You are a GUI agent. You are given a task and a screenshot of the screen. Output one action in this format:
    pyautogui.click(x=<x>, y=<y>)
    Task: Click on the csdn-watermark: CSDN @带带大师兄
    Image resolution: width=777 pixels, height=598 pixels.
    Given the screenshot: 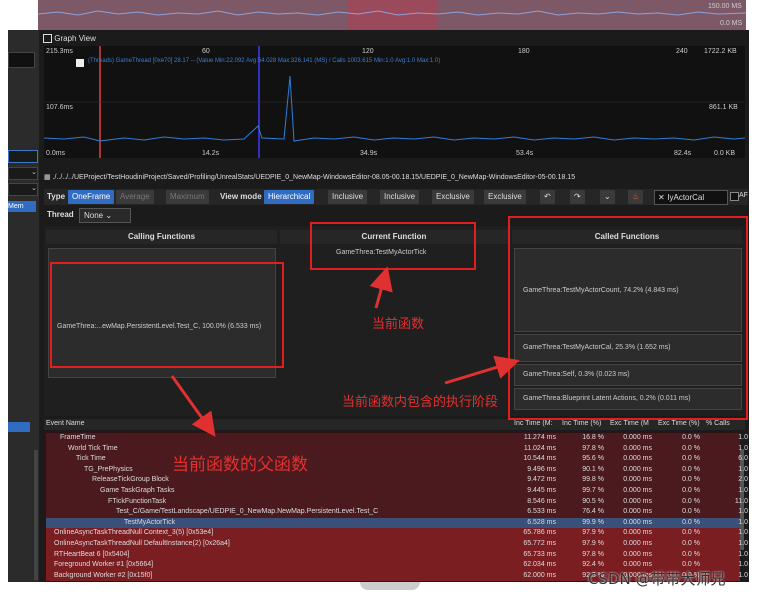 What is the action you would take?
    pyautogui.click(x=657, y=579)
    